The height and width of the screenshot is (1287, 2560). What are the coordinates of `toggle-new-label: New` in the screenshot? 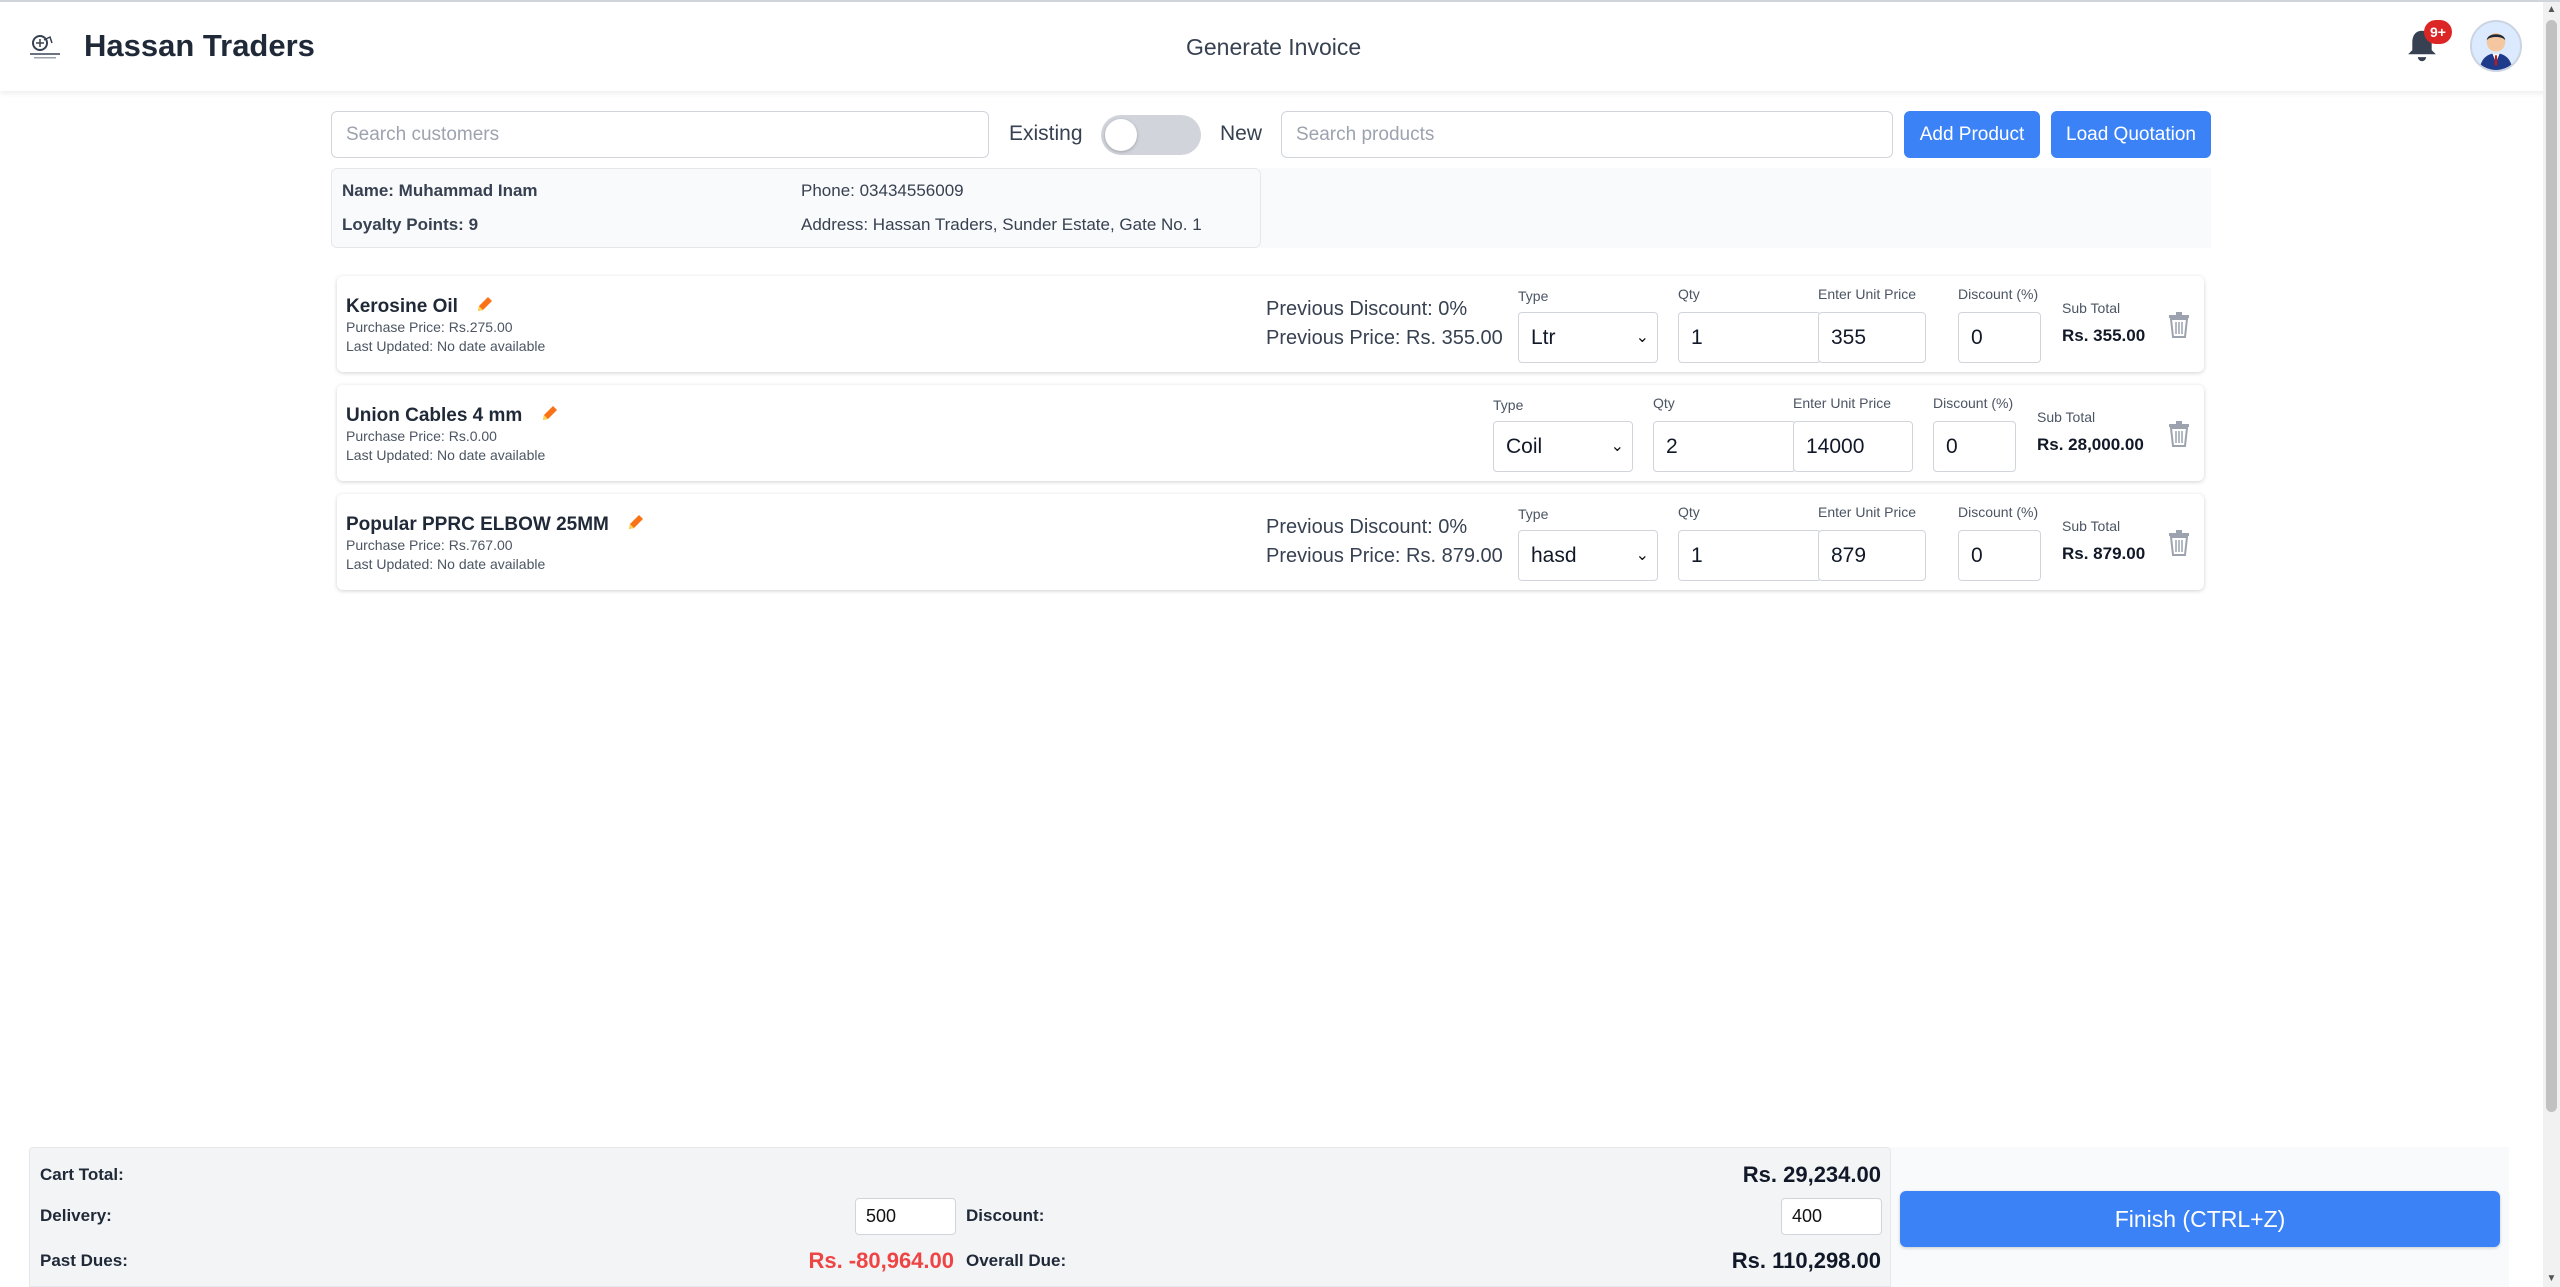 It's located at (1241, 133).